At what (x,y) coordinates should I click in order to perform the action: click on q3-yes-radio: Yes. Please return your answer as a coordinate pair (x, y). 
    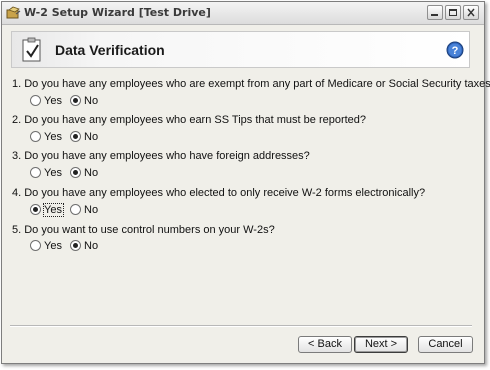
    Looking at the image, I should click on (46, 172).